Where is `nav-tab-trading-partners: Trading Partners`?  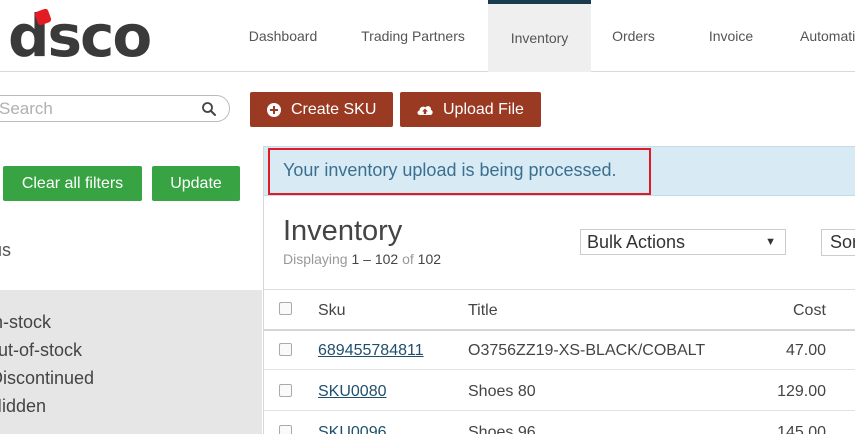 nav-tab-trading-partners: Trading Partners is located at coordinates (413, 36).